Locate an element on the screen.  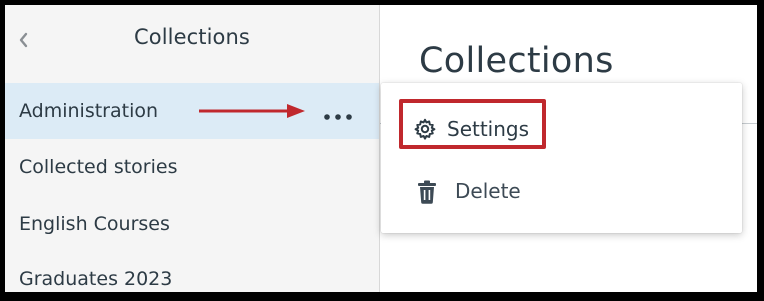
sidebar-item-graduates-2023: Graduates 2023 is located at coordinates (192, 271).